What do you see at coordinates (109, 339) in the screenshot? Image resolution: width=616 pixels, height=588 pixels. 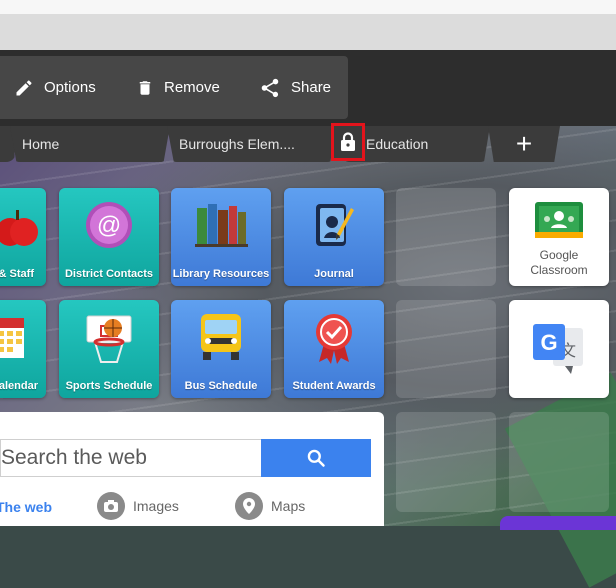 I see `basketball-hoop-icon` at bounding box center [109, 339].